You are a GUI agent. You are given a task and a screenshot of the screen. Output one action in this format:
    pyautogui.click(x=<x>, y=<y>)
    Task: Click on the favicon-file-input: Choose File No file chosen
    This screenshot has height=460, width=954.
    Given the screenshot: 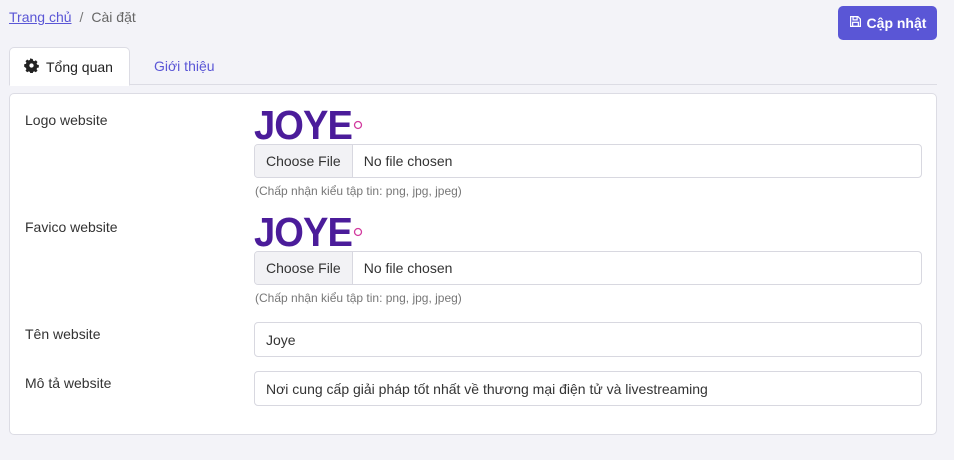 What is the action you would take?
    pyautogui.click(x=588, y=268)
    